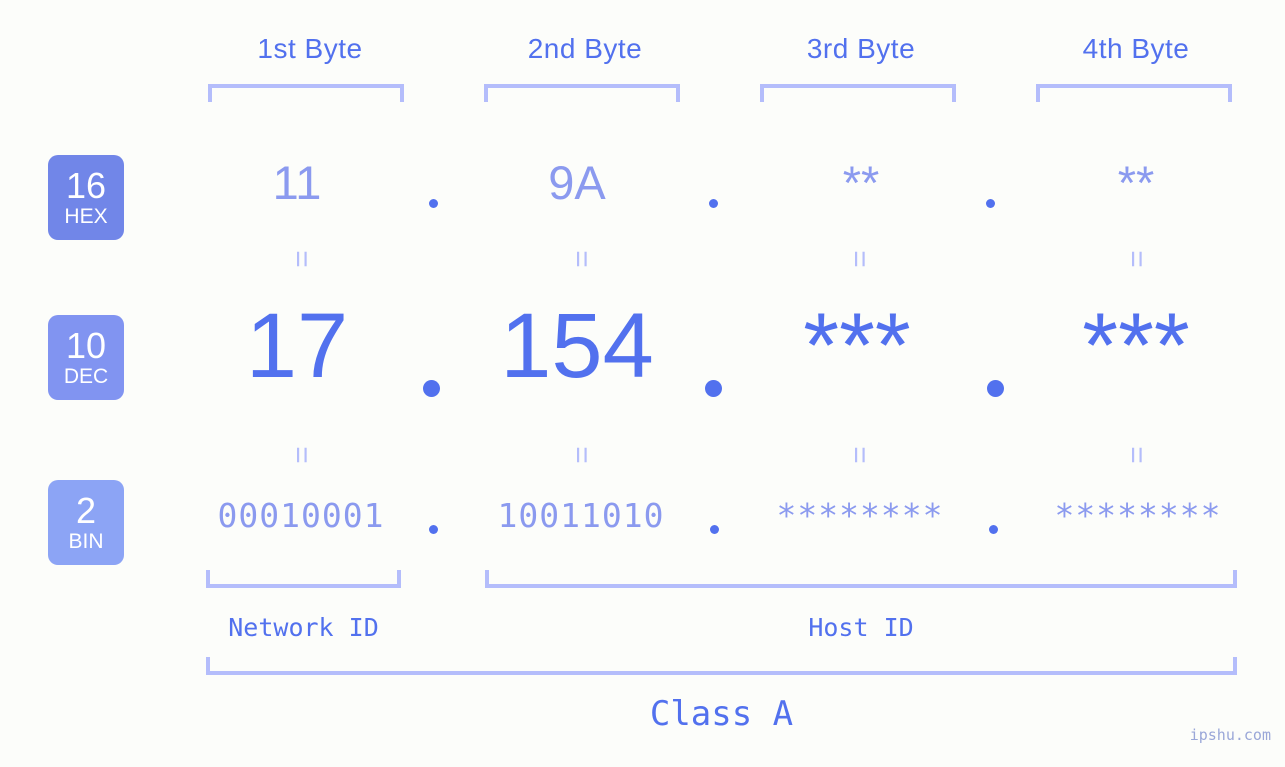  What do you see at coordinates (1138, 515) in the screenshot?
I see `bin-byte-4: ********` at bounding box center [1138, 515].